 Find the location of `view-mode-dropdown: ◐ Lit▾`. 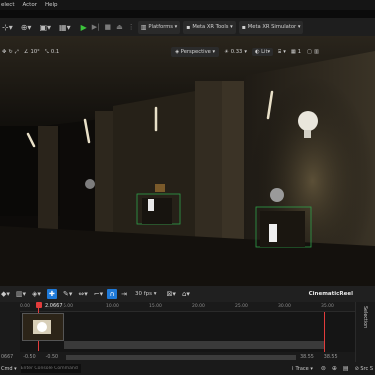

view-mode-dropdown: ◐ Lit▾ is located at coordinates (262, 52).